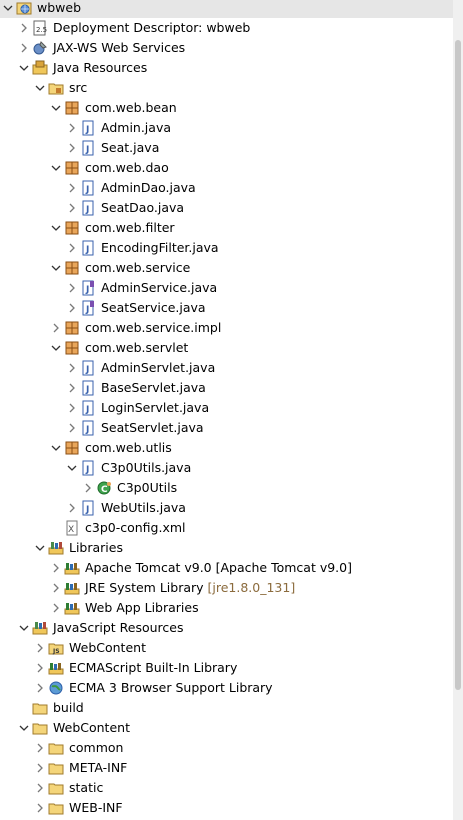 The image size is (463, 820). What do you see at coordinates (226, 68) in the screenshot?
I see `tree-item-java-resources: Java Resources` at bounding box center [226, 68].